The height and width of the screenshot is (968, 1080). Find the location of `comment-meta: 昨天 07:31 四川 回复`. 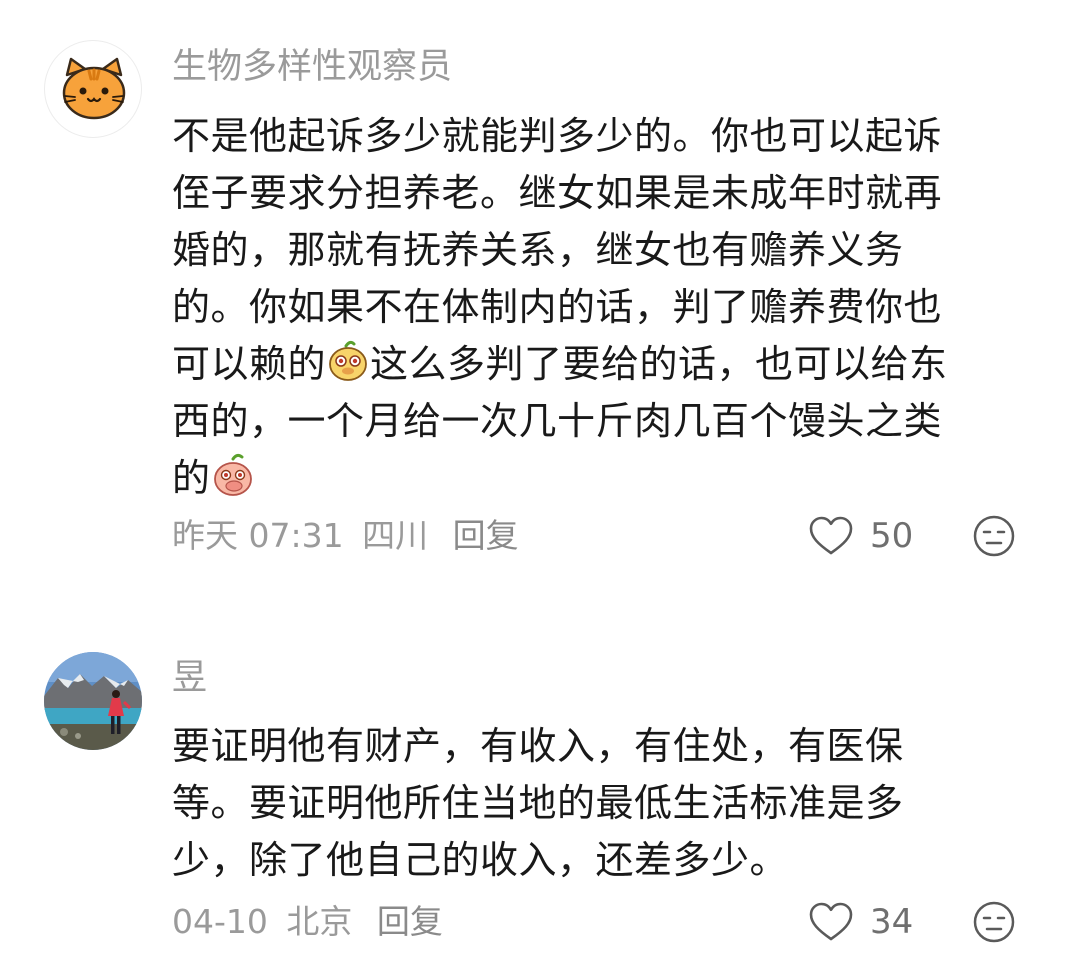

comment-meta: 昨天 07:31 四川 回复 is located at coordinates (345, 536).